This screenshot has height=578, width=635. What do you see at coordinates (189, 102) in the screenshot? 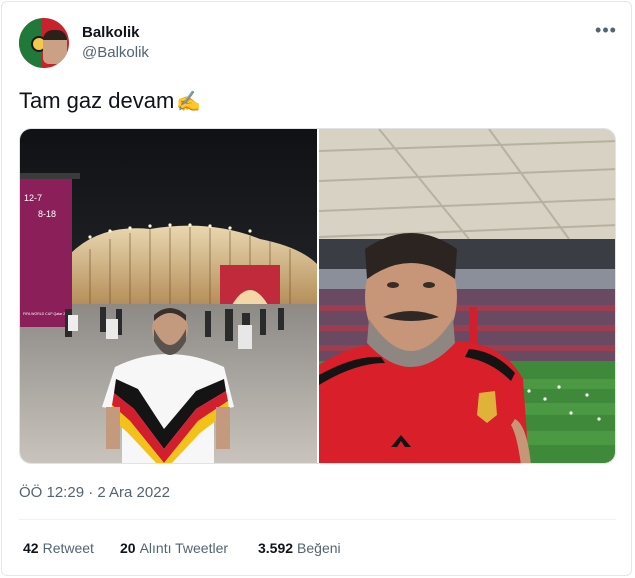
I see `writing-hand-emoji: ✍️` at bounding box center [189, 102].